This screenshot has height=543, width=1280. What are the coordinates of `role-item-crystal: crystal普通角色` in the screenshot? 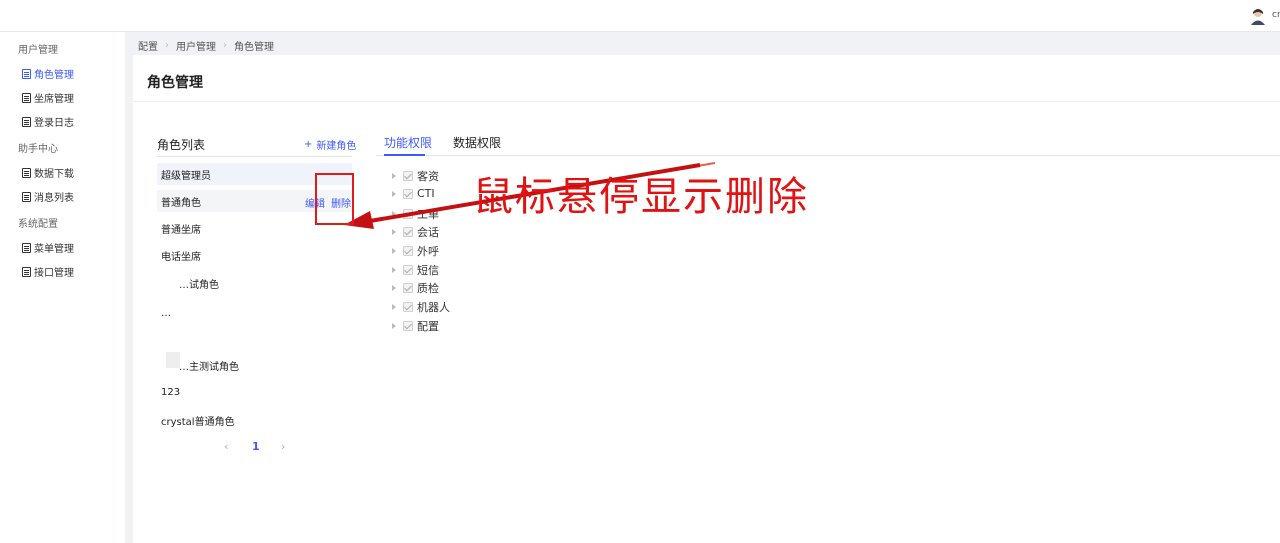 It's located at (254, 420).